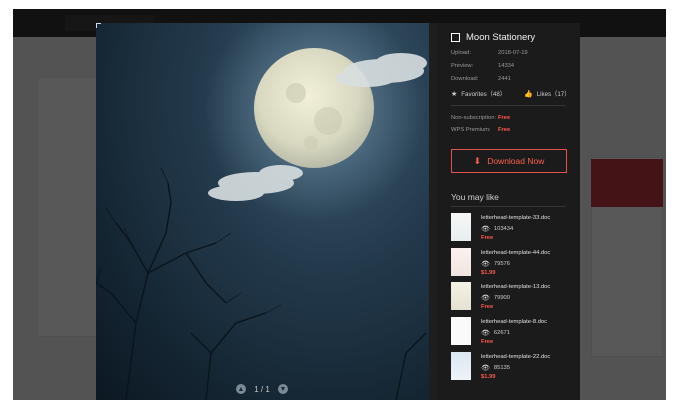 The width and height of the screenshot is (680, 419). Describe the element at coordinates (481, 79) in the screenshot. I see `download-row: Download: 2441` at that location.